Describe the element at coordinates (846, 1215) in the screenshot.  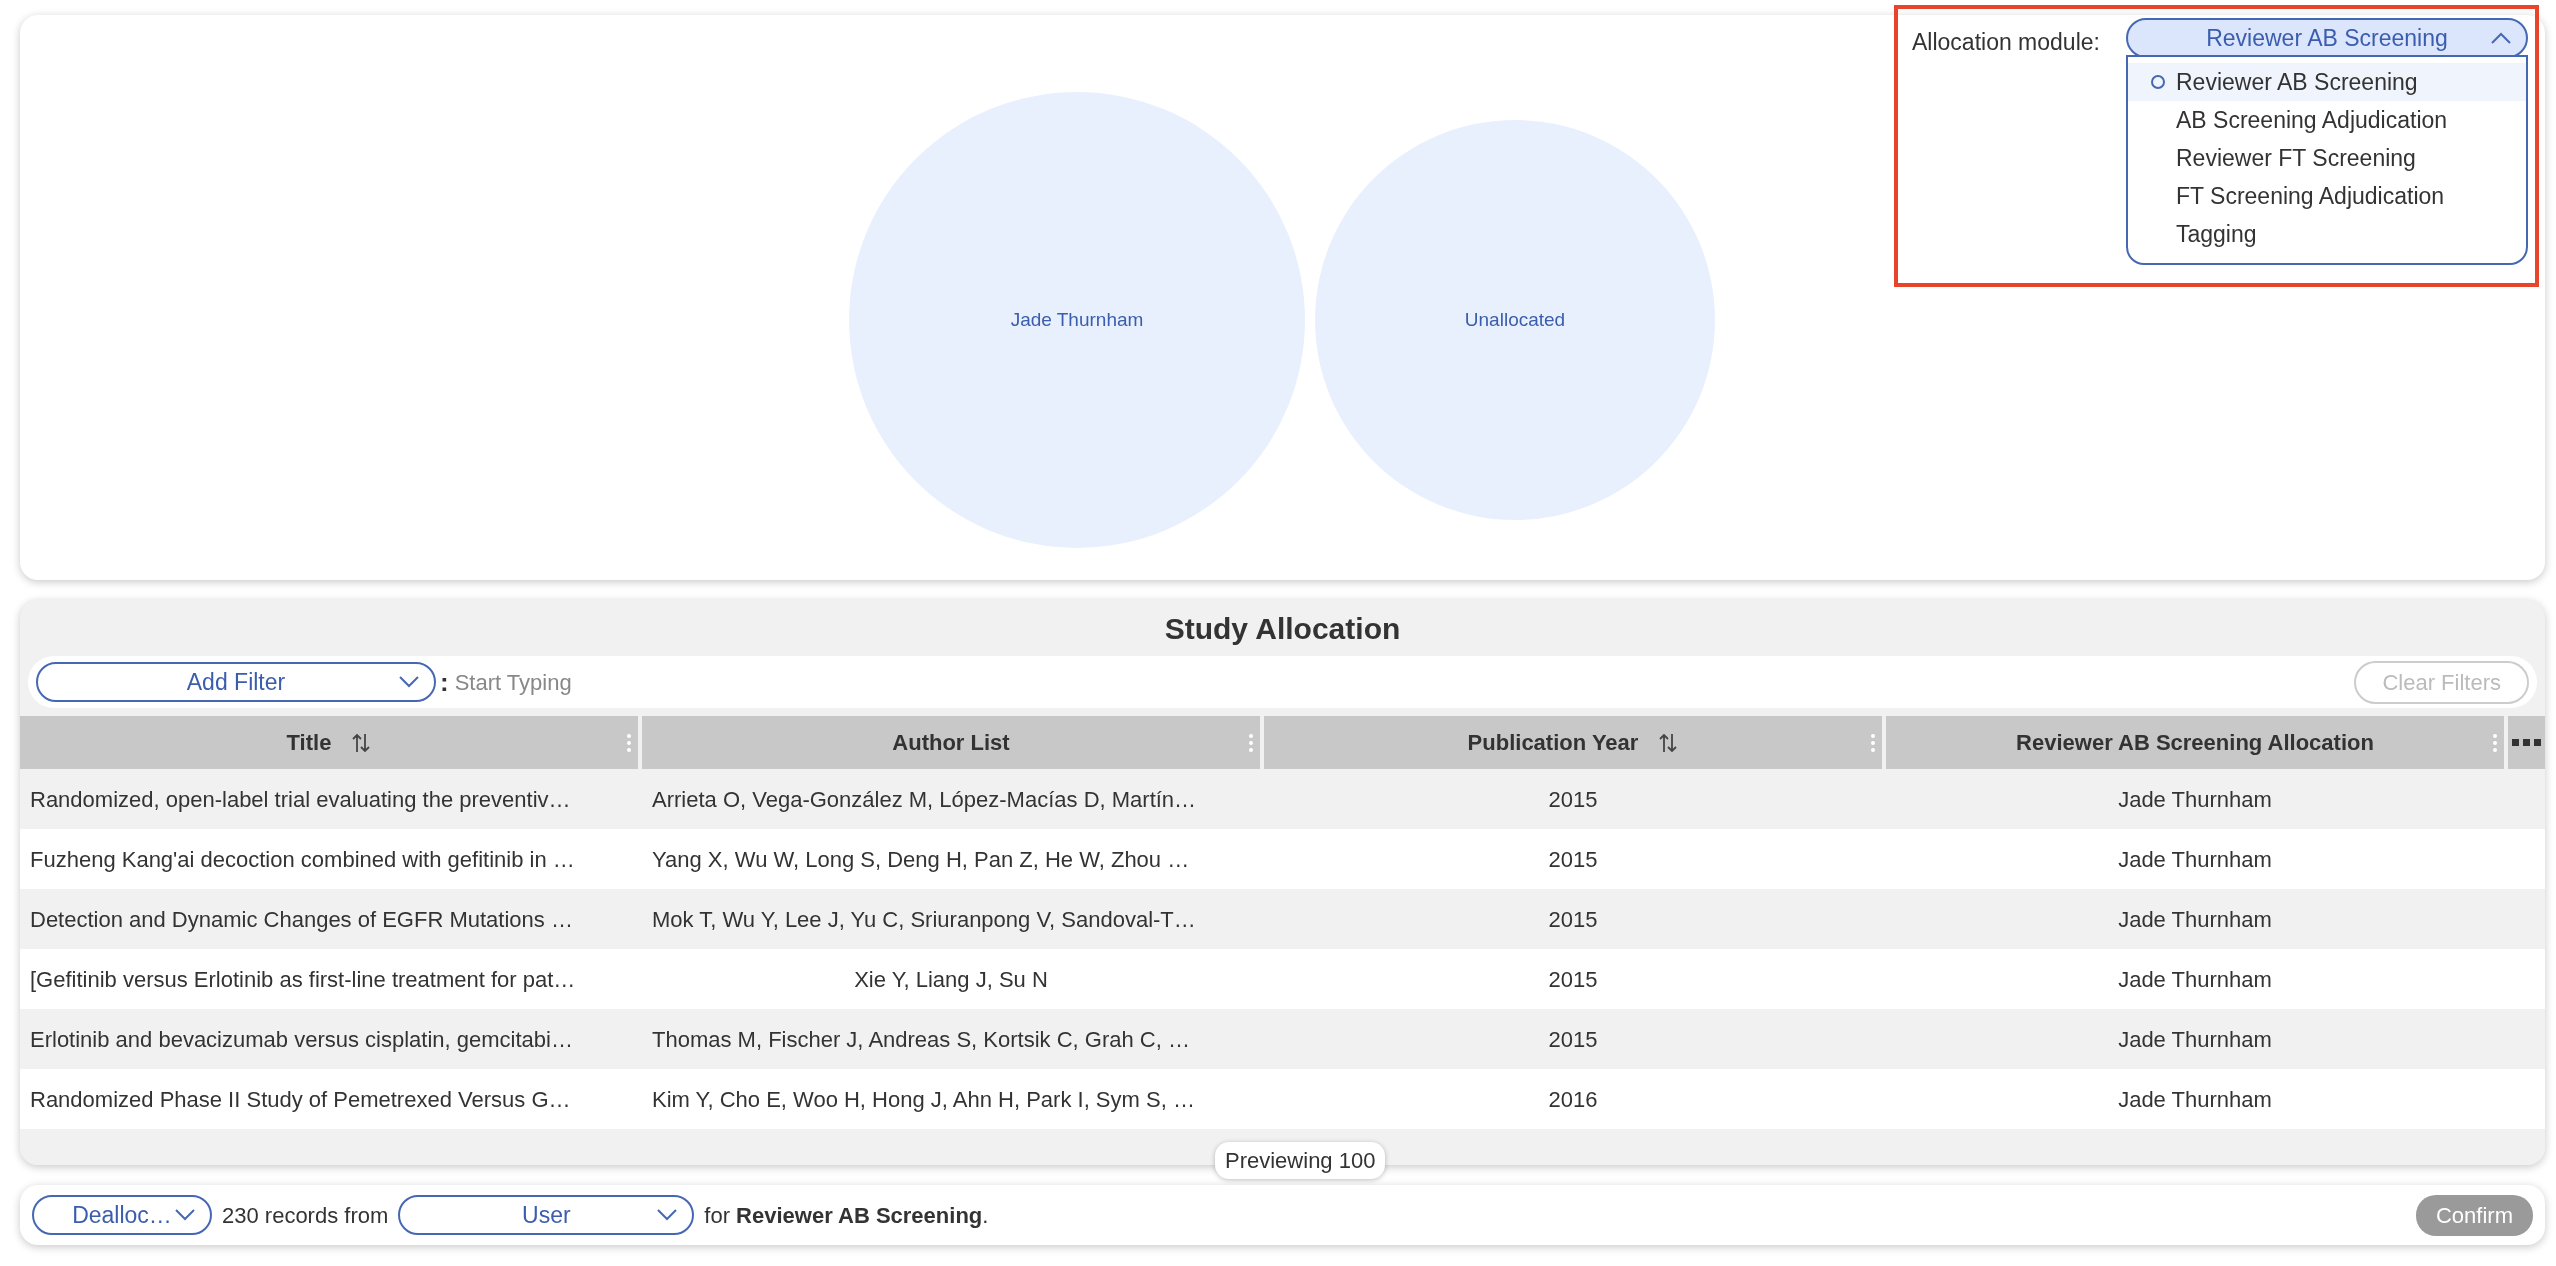
I see `summary-text: for Reviewer AB Screening.` at that location.